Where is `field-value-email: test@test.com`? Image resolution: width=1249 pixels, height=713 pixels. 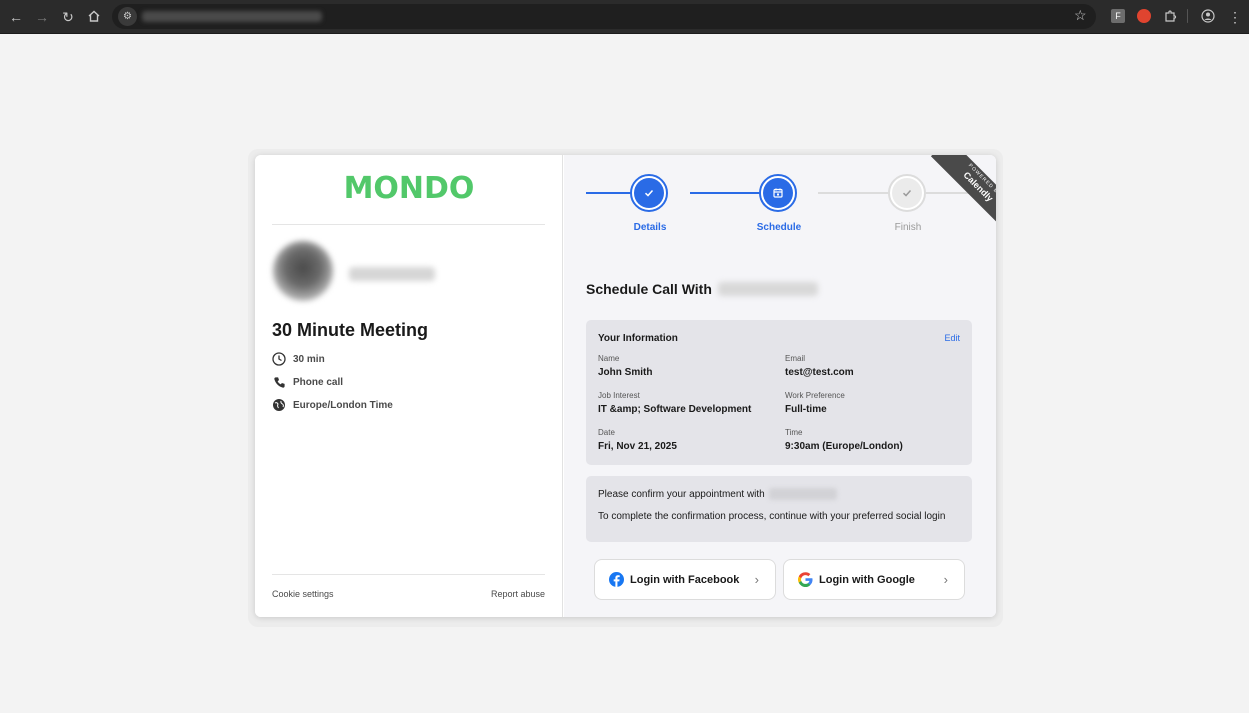
field-value-email: test@test.com is located at coordinates (819, 372).